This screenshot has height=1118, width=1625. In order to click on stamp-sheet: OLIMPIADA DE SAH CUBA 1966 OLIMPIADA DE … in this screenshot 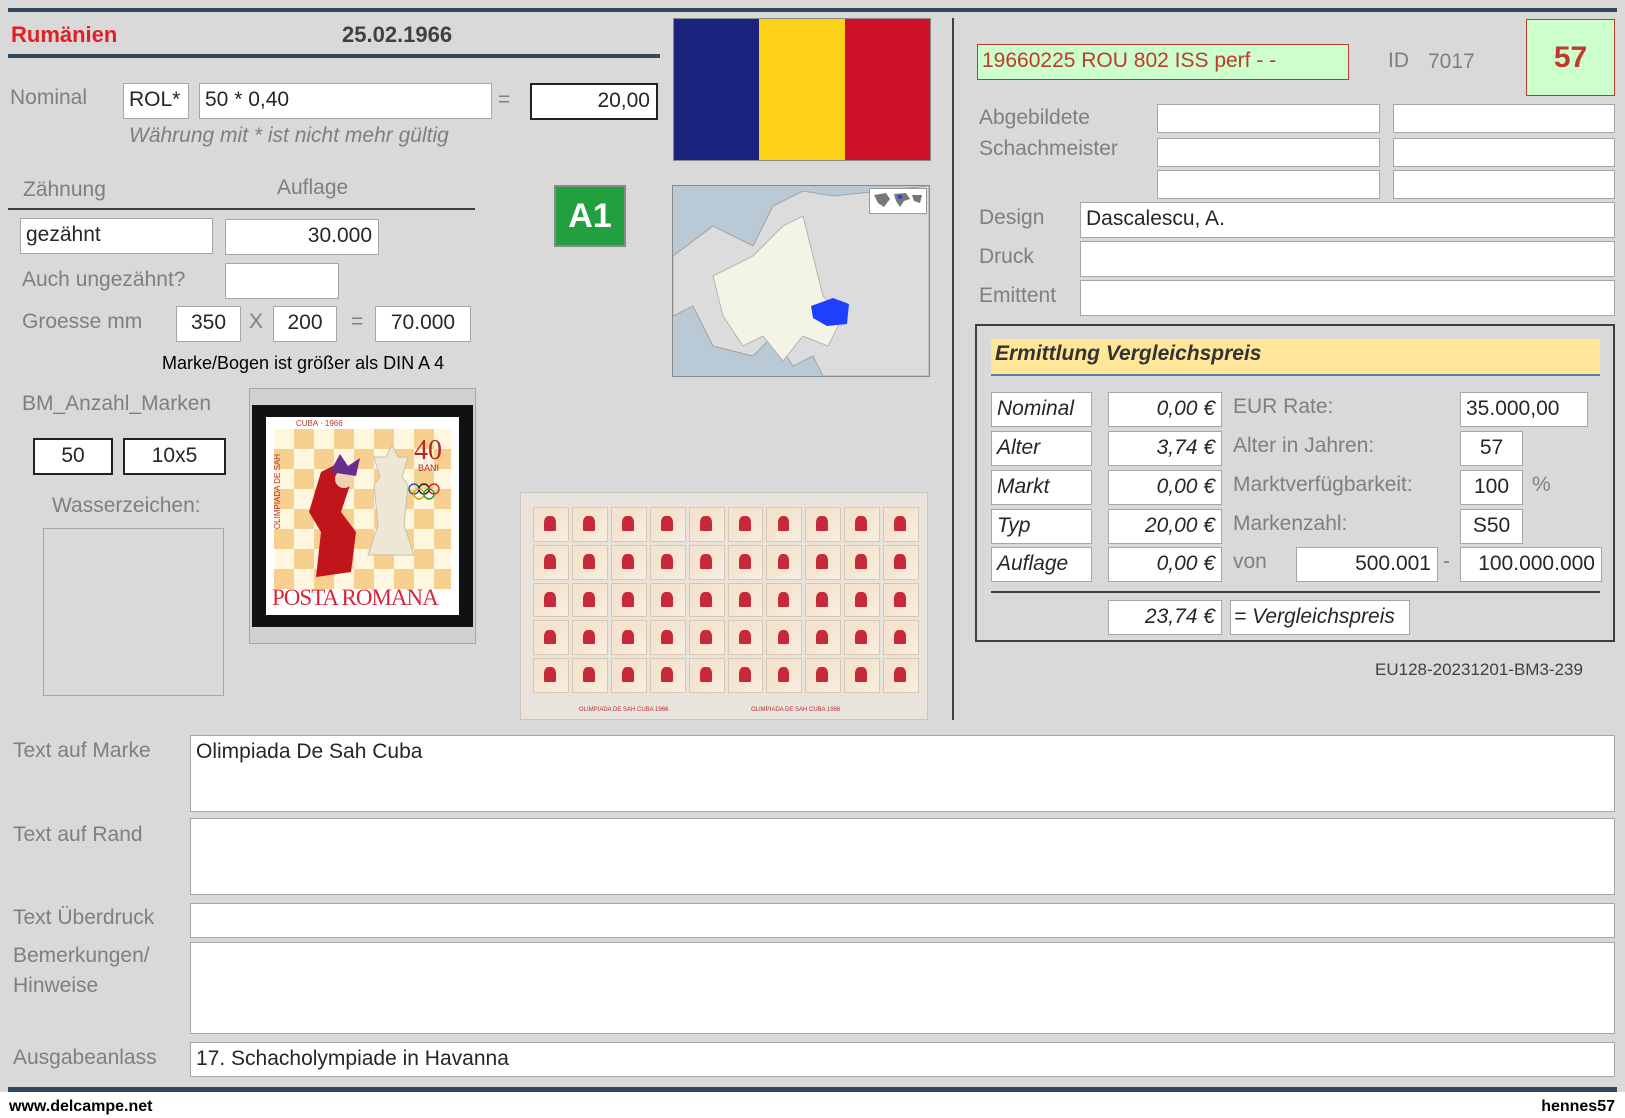, I will do `click(724, 606)`.